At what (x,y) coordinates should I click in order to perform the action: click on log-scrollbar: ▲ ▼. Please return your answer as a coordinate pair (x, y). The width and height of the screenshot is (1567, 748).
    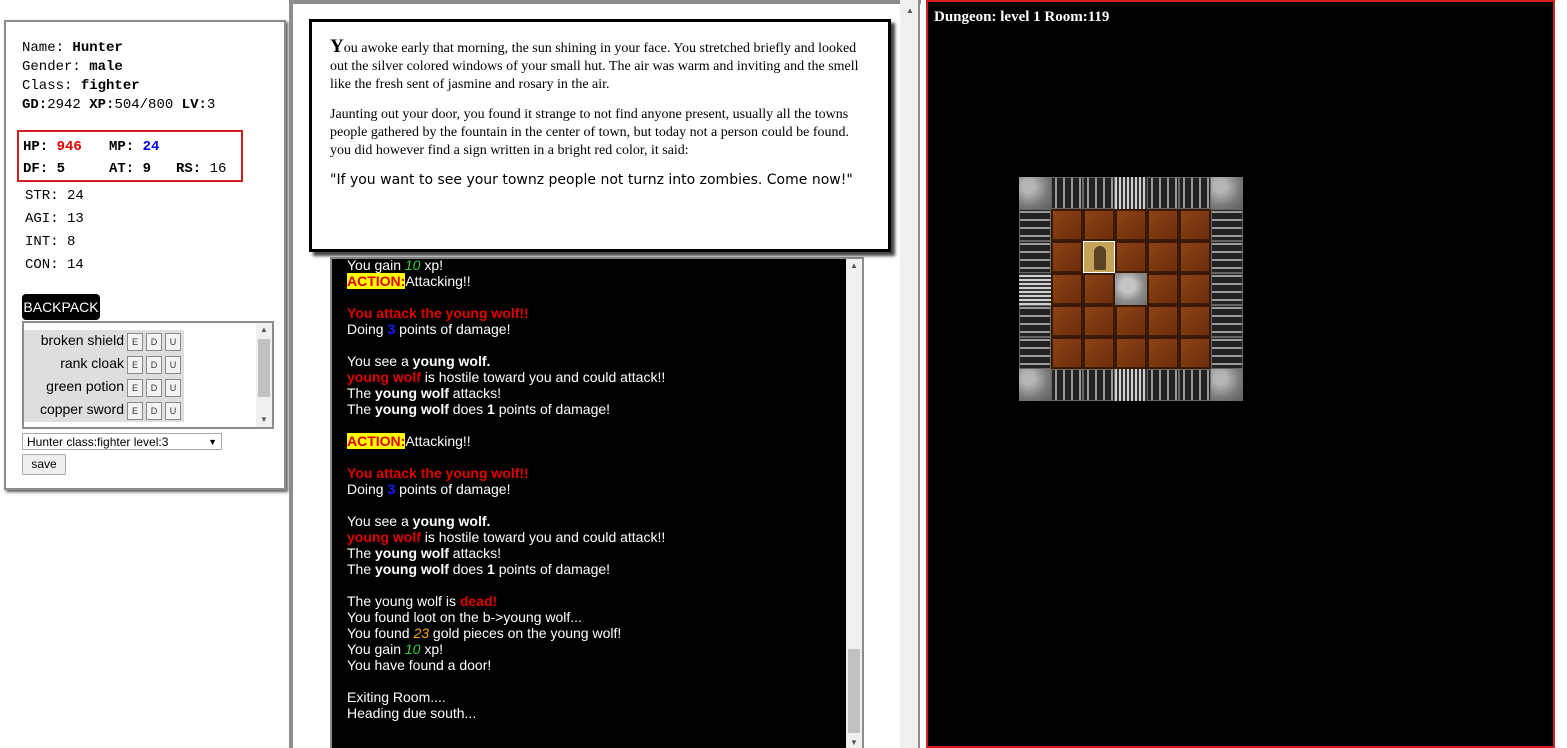
    Looking at the image, I should click on (854, 503).